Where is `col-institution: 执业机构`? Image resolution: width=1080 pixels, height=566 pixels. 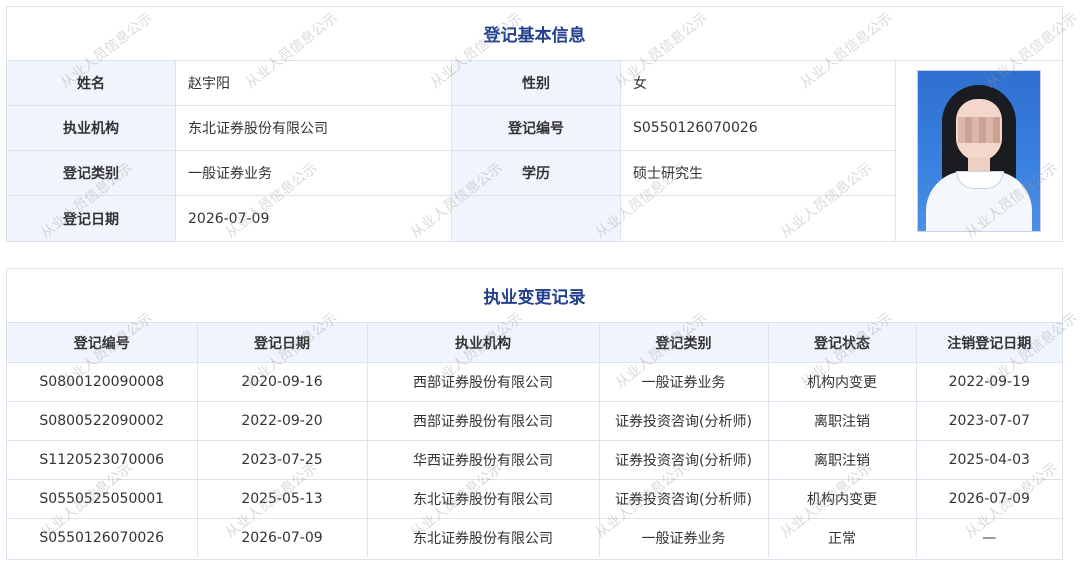 col-institution: 执业机构 is located at coordinates (483, 343).